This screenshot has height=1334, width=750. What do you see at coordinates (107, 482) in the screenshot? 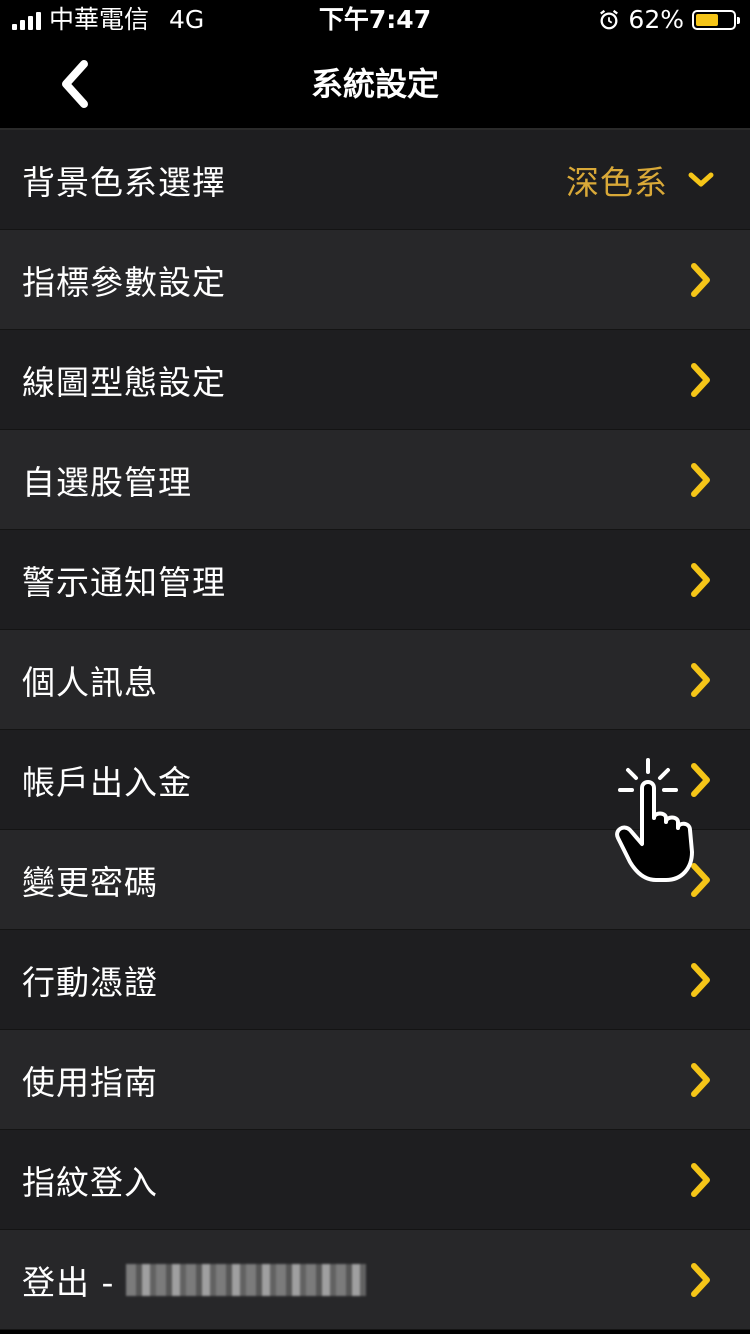
I see `settings-item-label: 自選股管理` at bounding box center [107, 482].